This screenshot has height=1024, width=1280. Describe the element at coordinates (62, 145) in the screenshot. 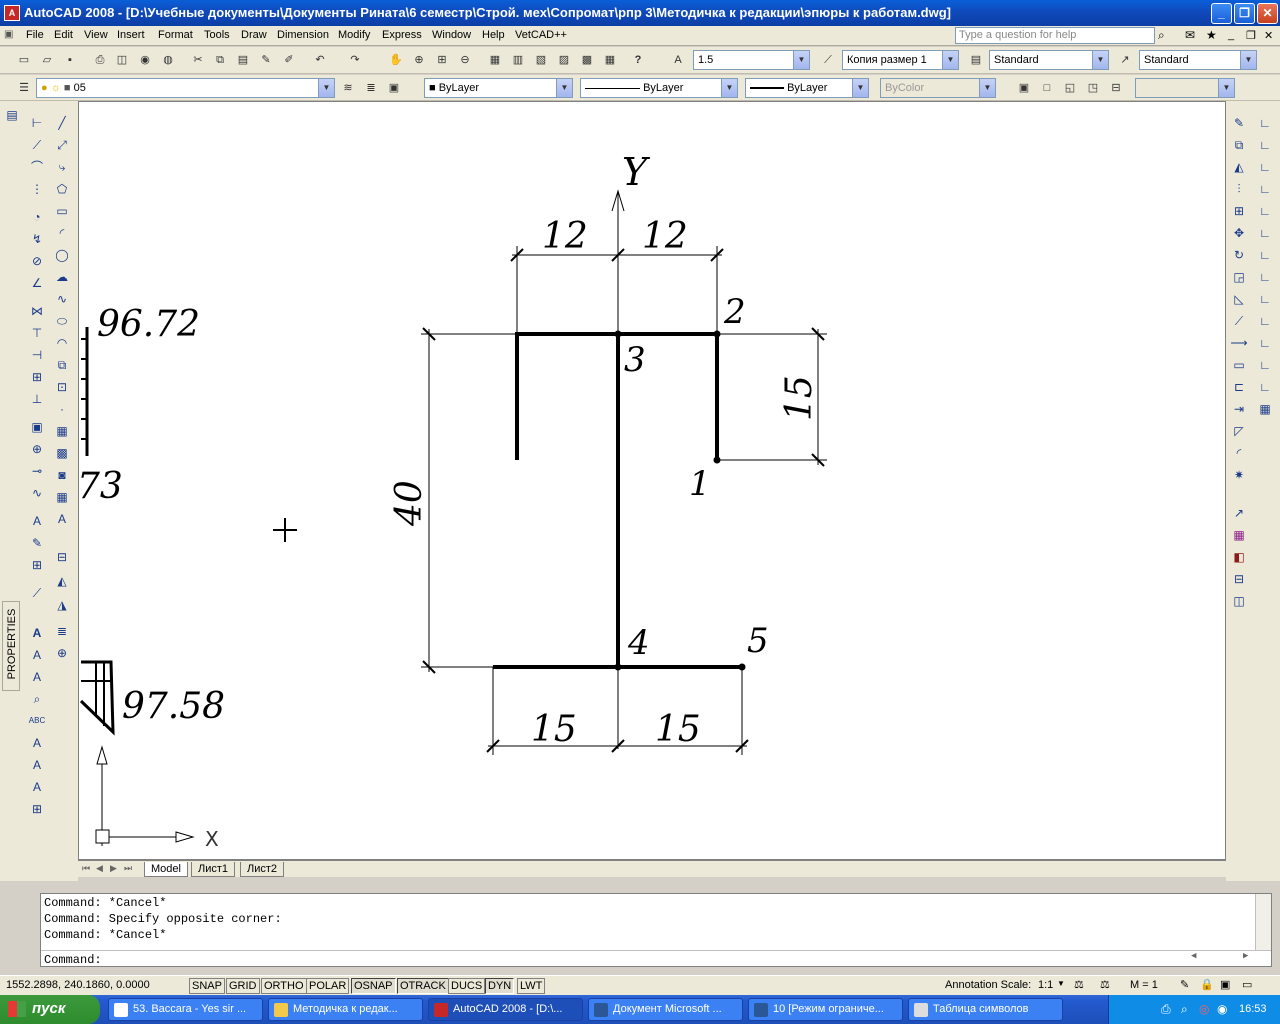

I see `construction-line-icon: ⤢` at that location.